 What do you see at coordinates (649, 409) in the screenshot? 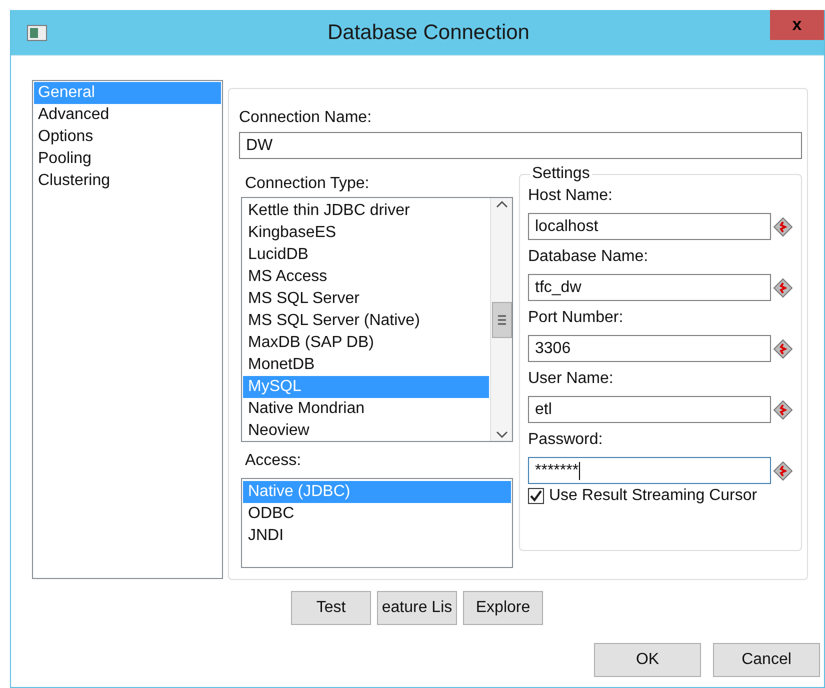
I see `text-field: etl` at bounding box center [649, 409].